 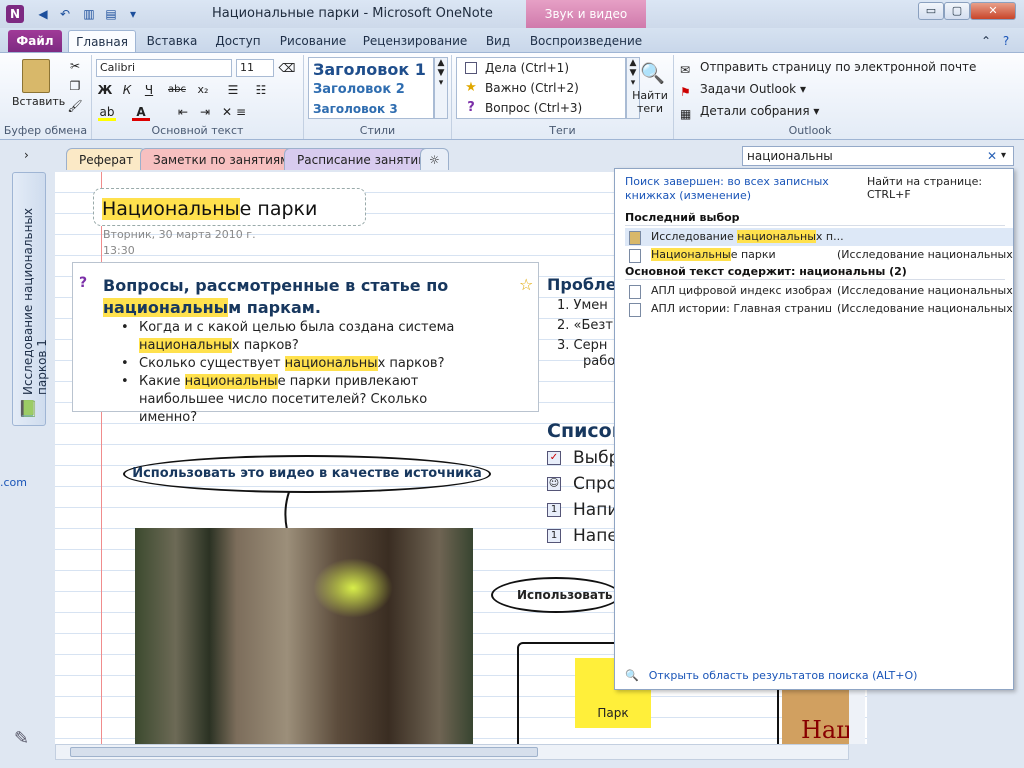 I want to click on meeting-details-label: Детали собрания ▾, so click(x=760, y=111).